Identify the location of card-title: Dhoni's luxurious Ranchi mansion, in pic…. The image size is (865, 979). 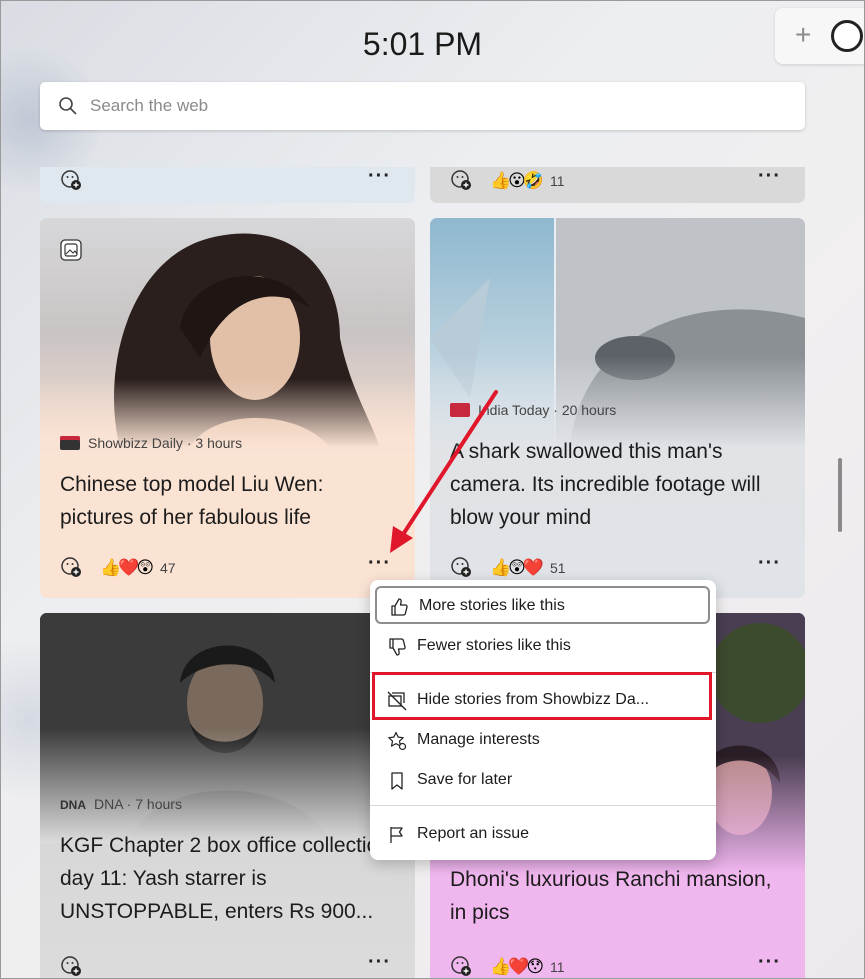
(617, 896).